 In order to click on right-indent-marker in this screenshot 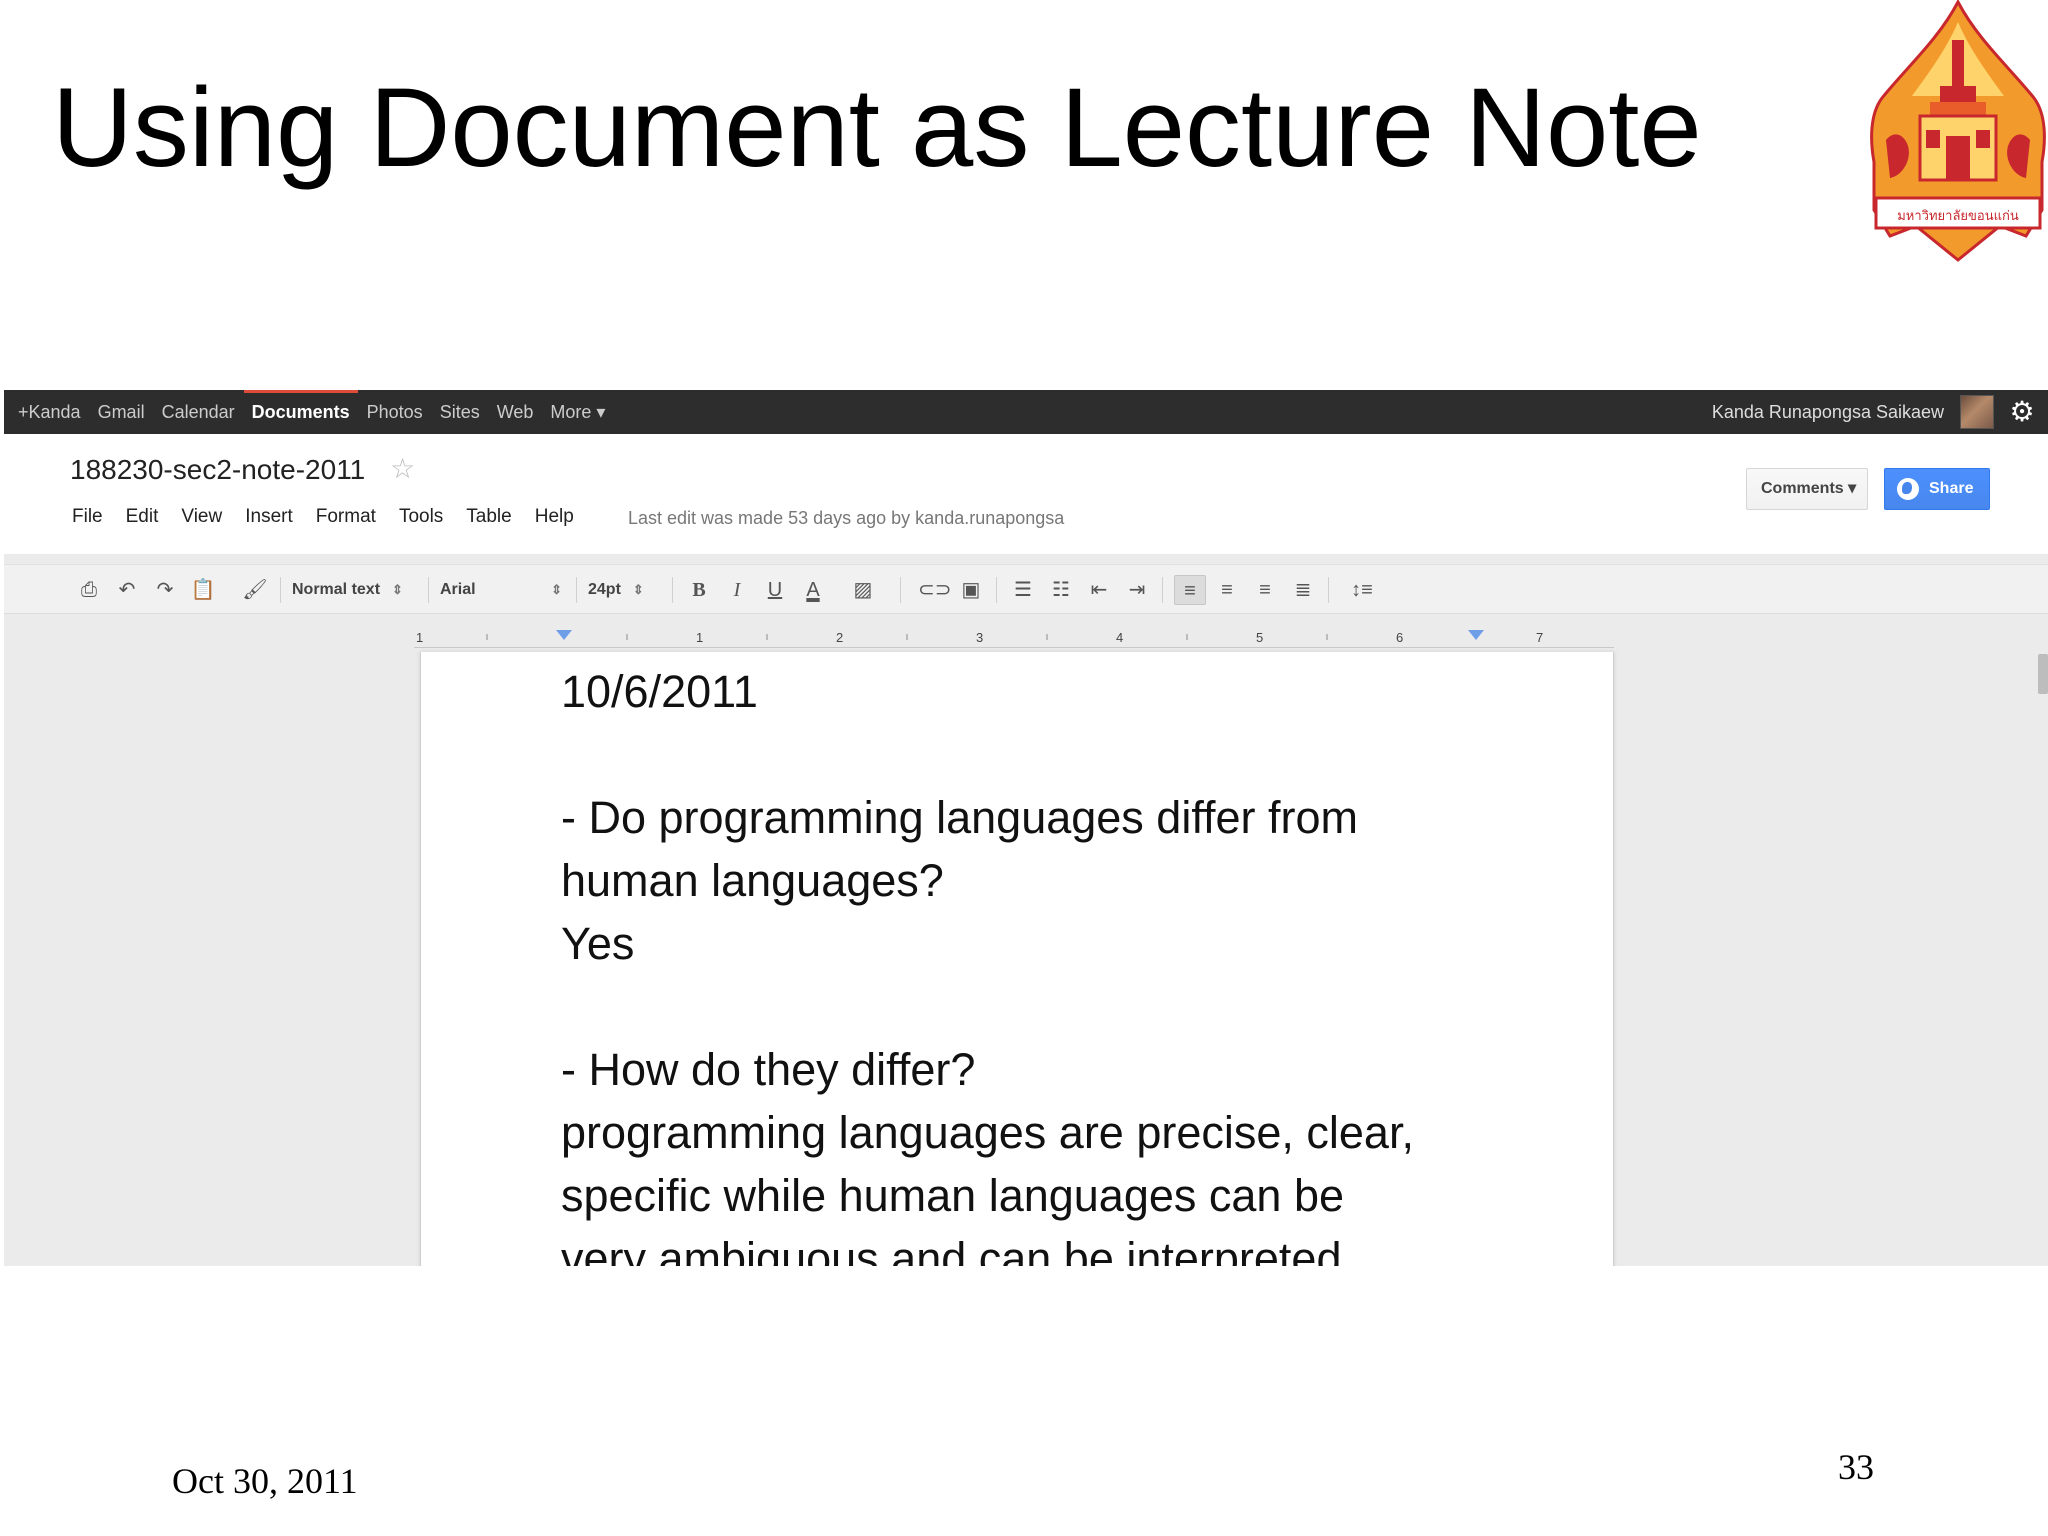, I will do `click(1476, 635)`.